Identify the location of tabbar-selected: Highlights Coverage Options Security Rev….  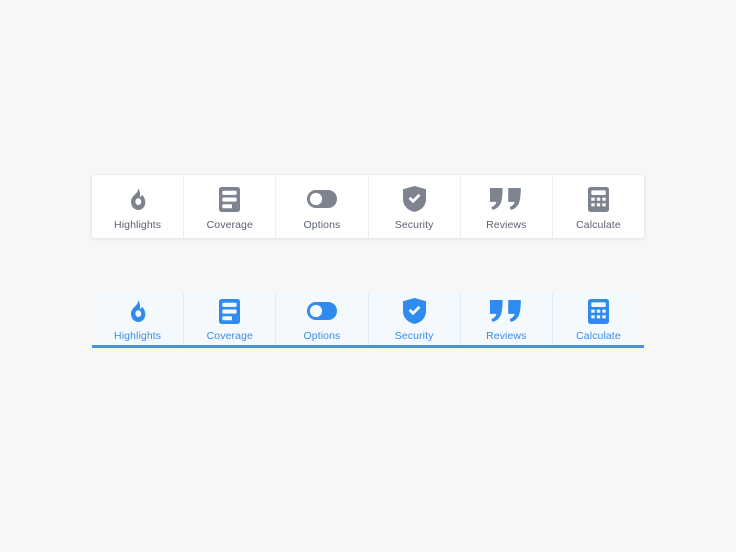
(368, 320).